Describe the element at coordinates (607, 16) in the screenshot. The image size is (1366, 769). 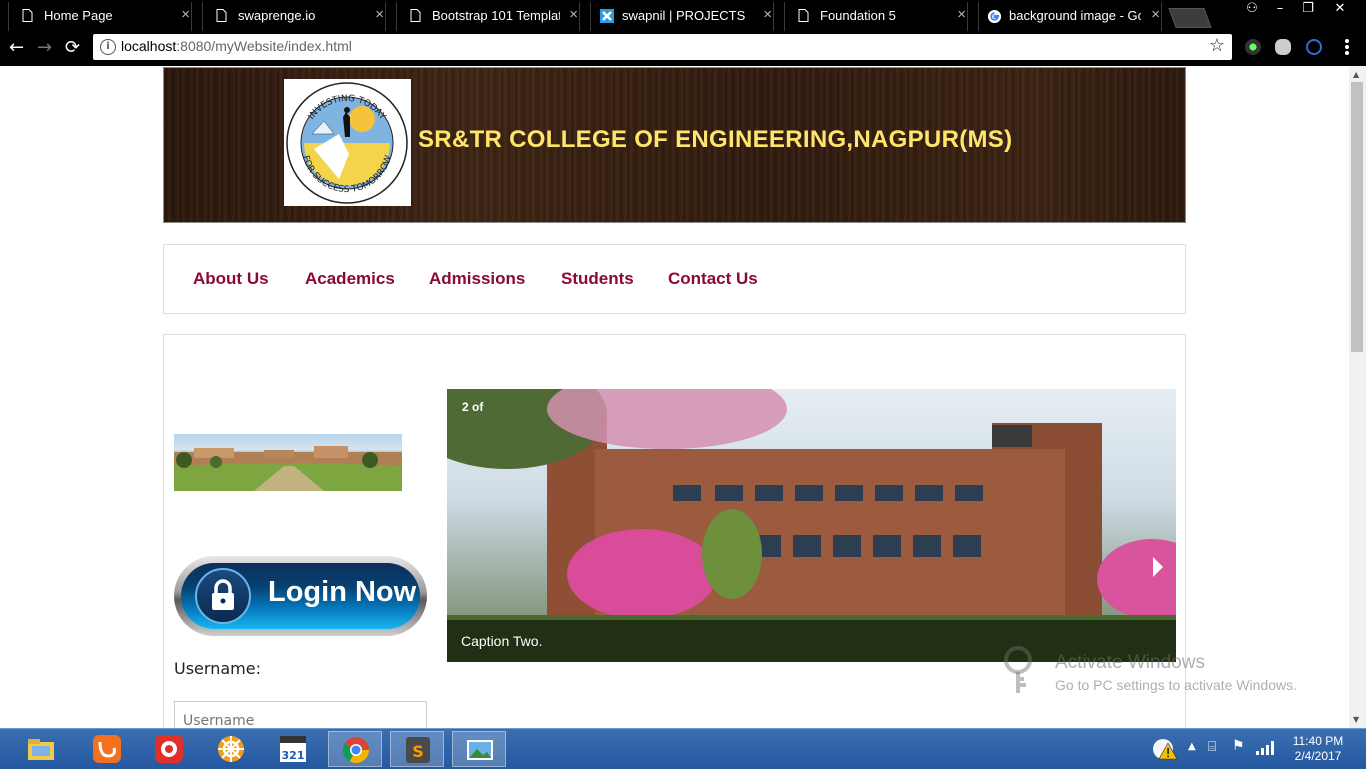
I see `x-logo-icon` at that location.